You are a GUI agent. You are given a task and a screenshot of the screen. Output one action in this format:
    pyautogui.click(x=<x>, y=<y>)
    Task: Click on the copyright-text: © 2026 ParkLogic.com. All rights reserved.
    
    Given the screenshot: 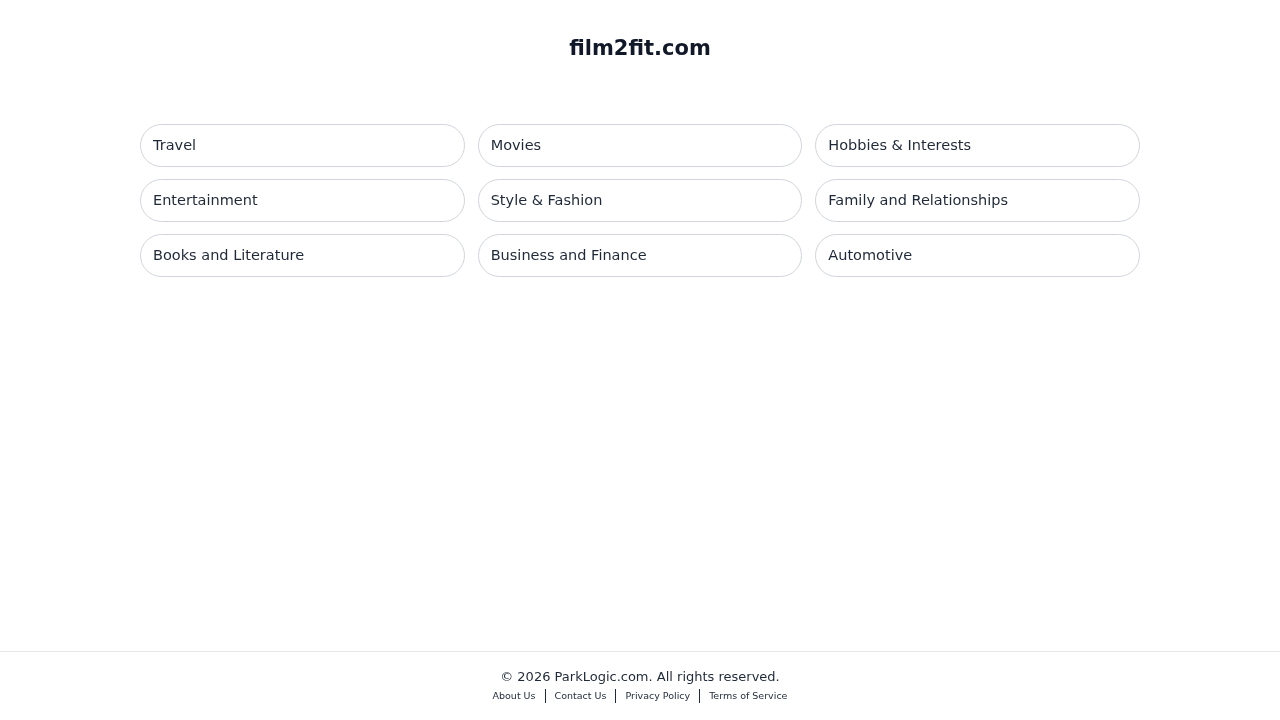 What is the action you would take?
    pyautogui.click(x=640, y=677)
    